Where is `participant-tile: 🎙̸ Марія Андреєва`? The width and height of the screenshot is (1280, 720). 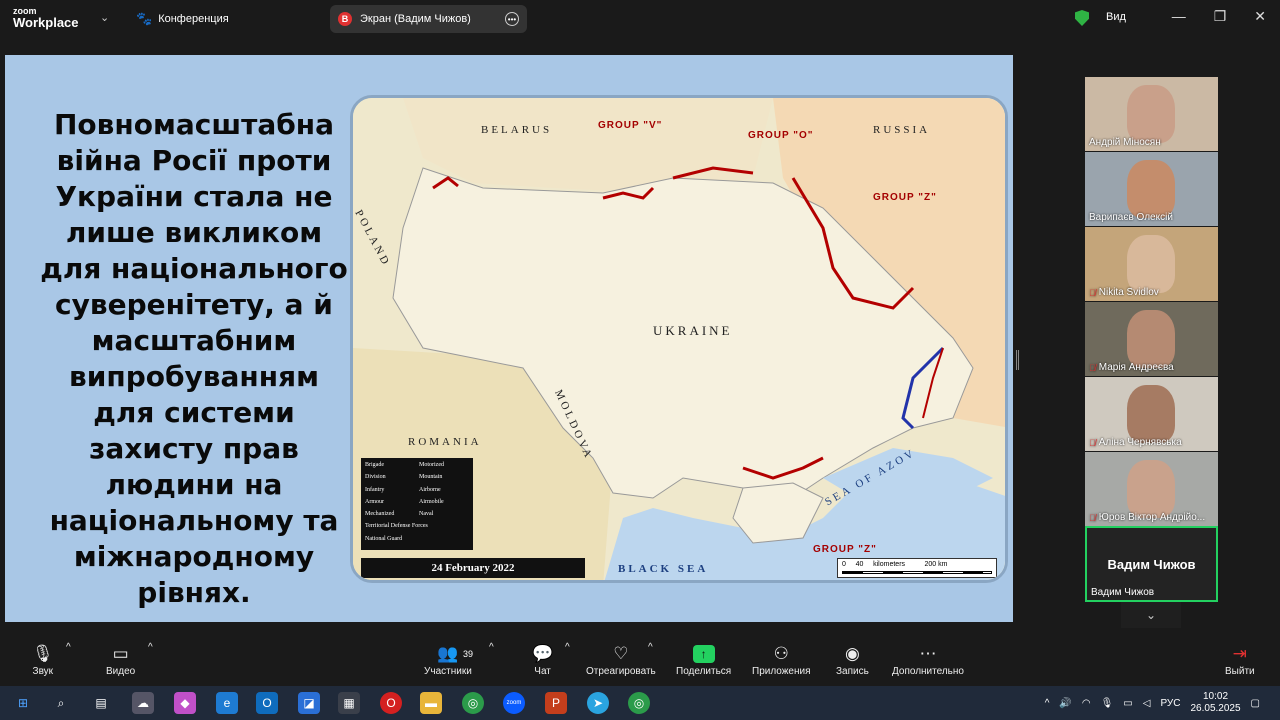
participant-tile: 🎙̸ Марія Андреєва is located at coordinates (1151, 339).